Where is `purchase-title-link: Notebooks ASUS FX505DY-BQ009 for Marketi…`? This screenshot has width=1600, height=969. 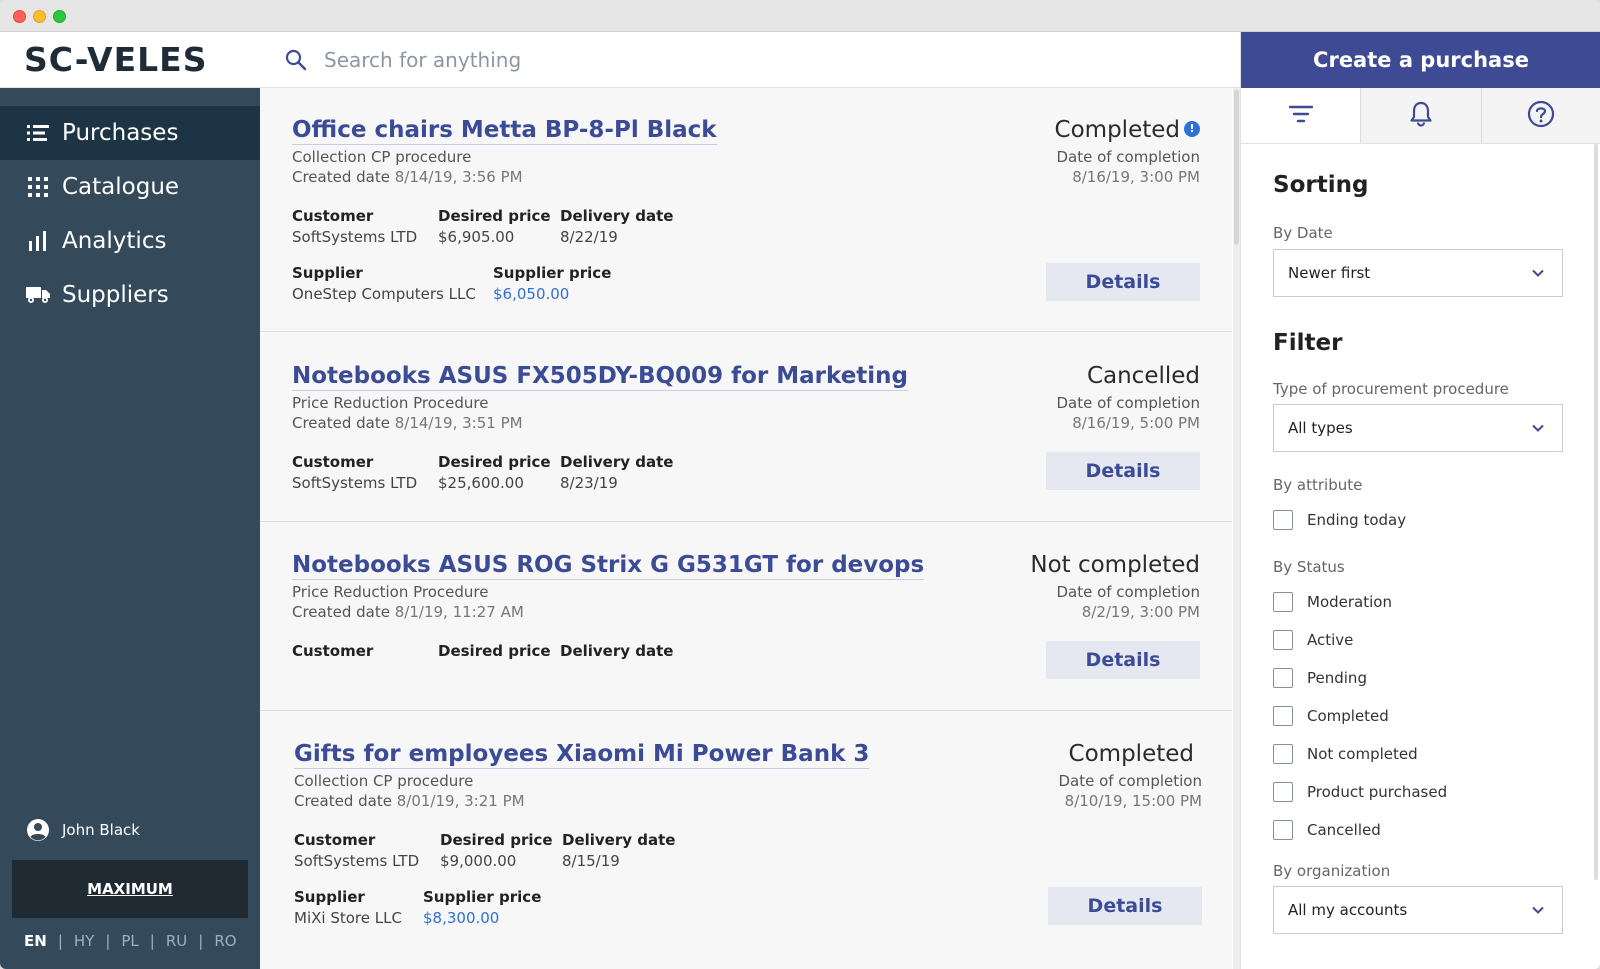
purchase-title-link: Notebooks ASUS FX505DY-BQ009 for Marketi… is located at coordinates (600, 377).